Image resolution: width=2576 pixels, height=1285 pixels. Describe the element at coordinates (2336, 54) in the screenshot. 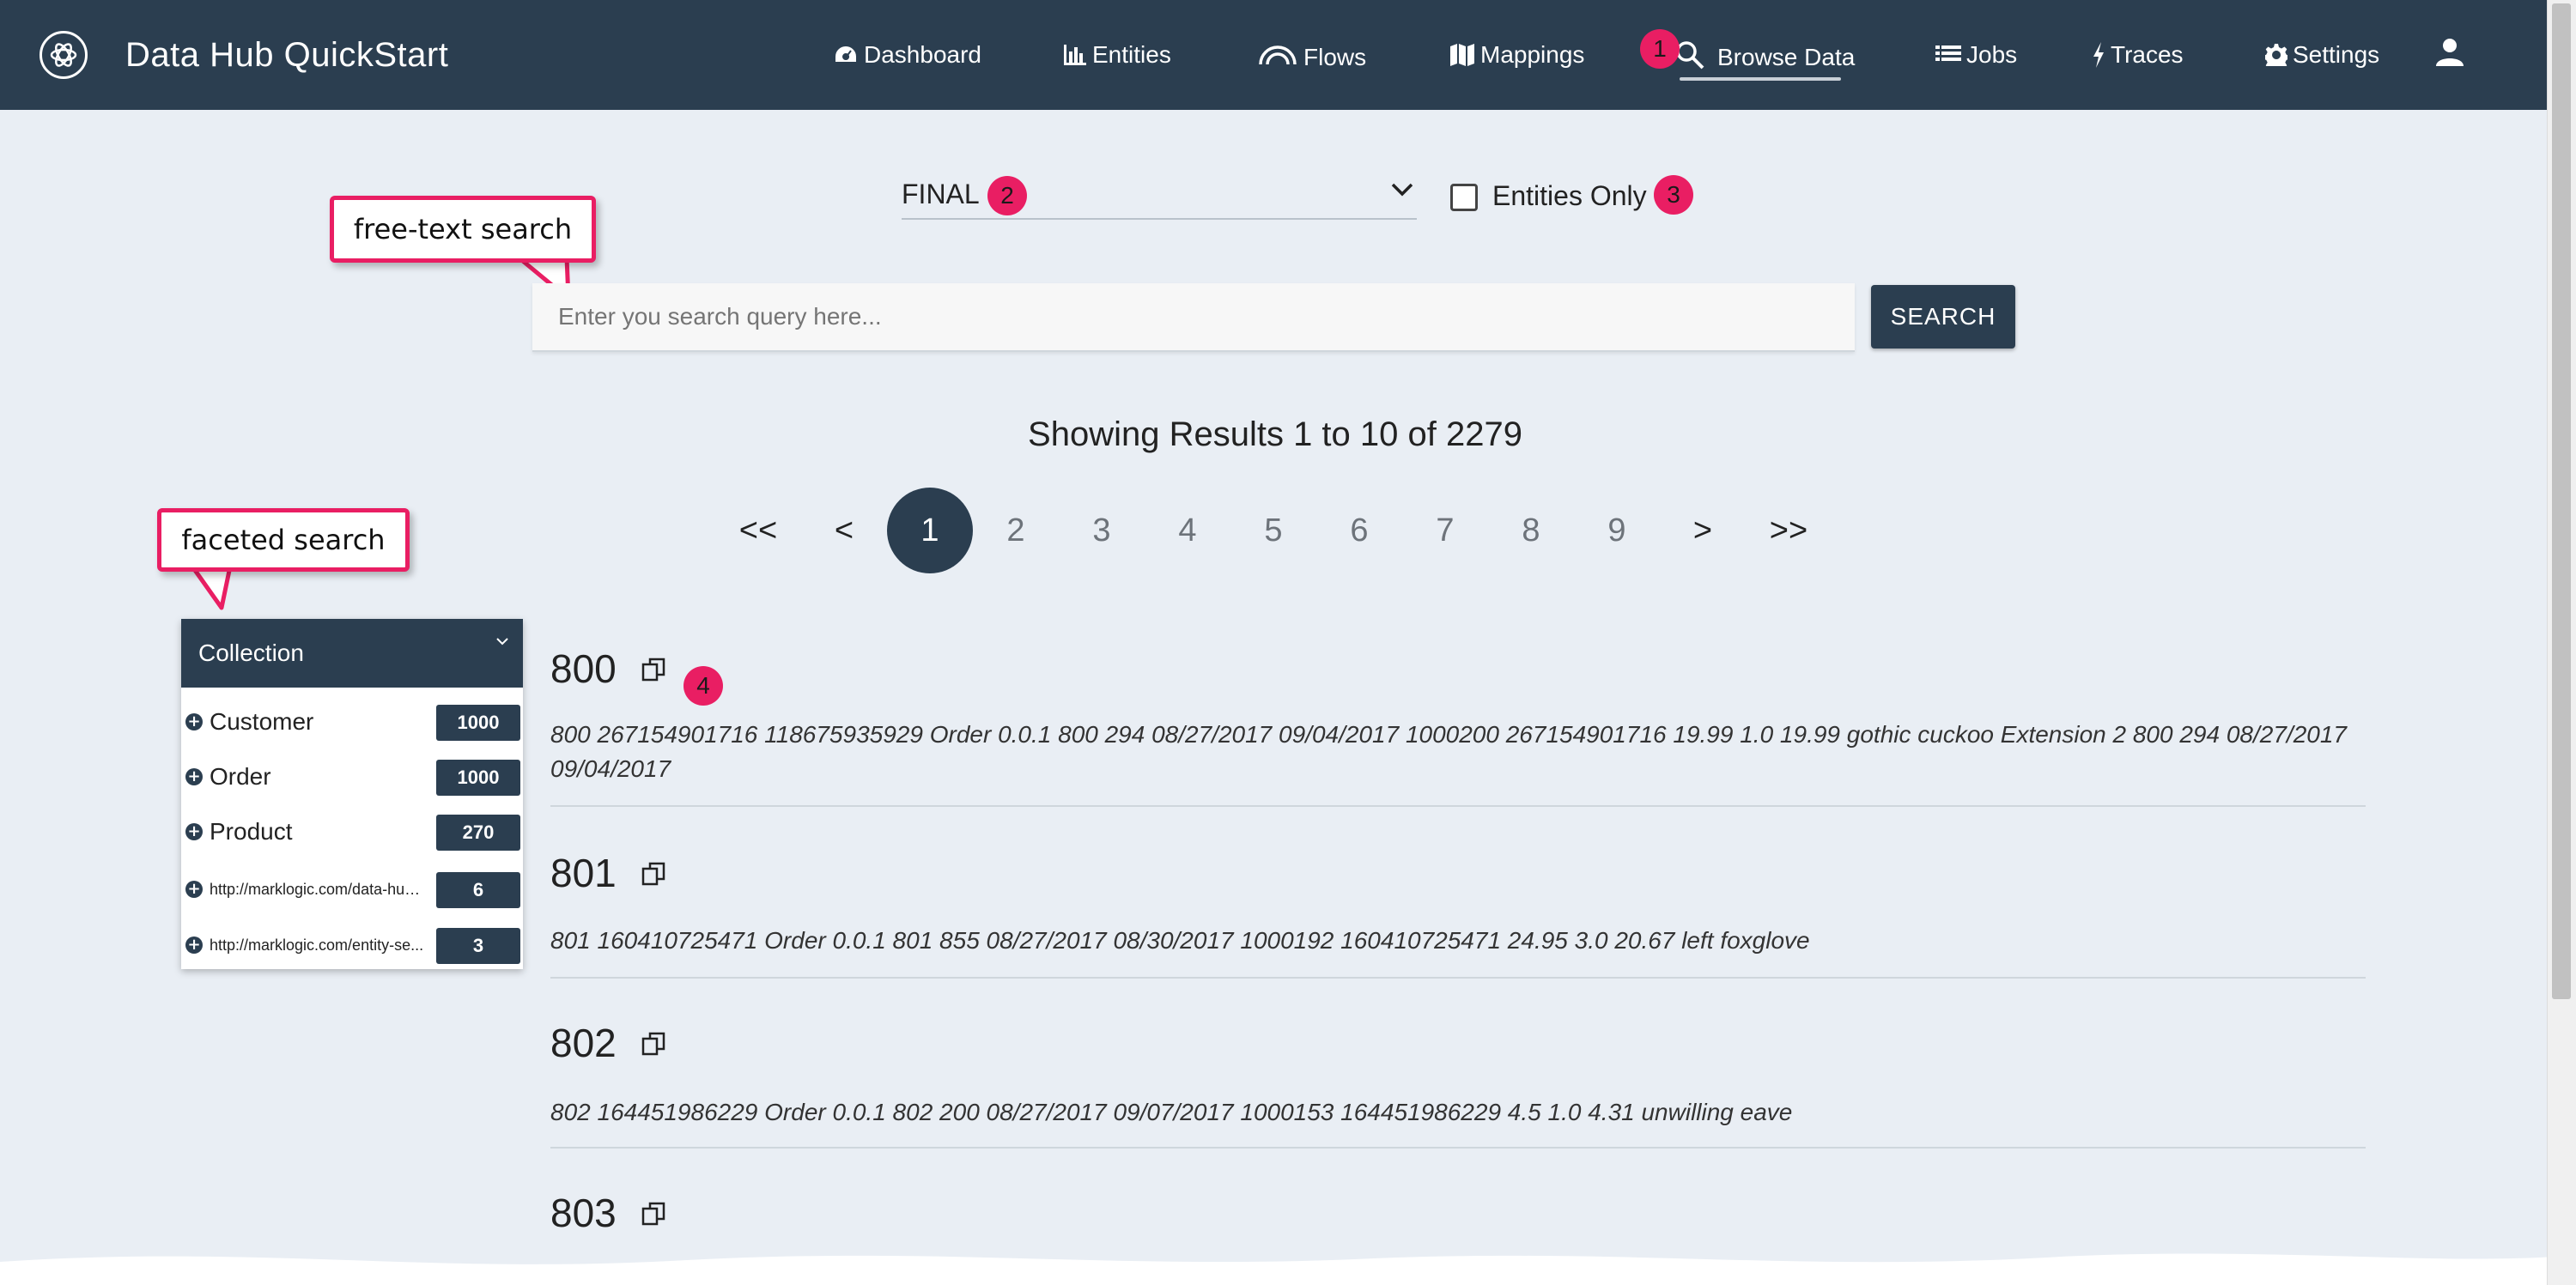

I see `nav-settings-label: Settings` at that location.